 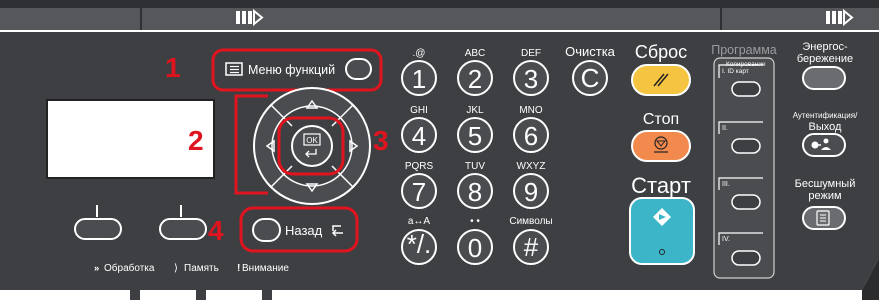 I want to click on key-7: 7, so click(x=419, y=191).